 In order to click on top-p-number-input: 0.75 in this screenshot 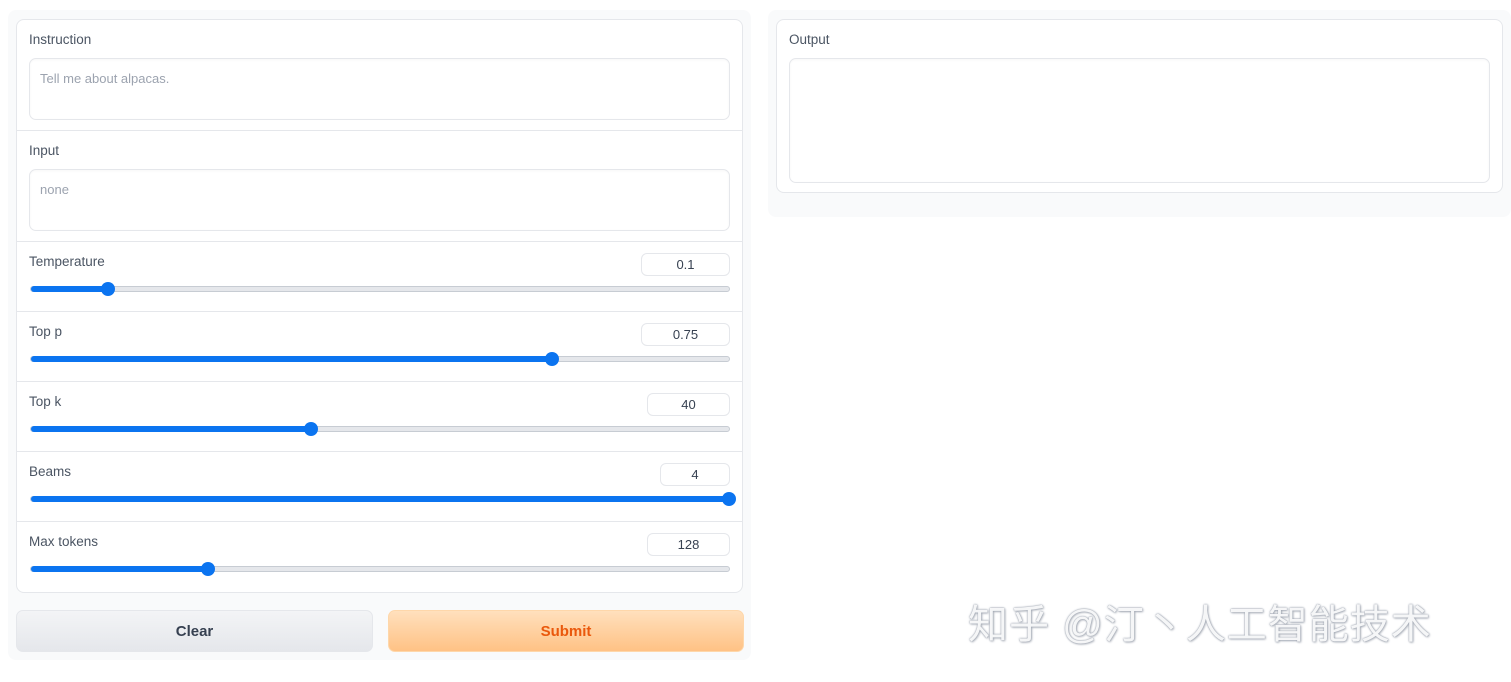, I will do `click(685, 334)`.